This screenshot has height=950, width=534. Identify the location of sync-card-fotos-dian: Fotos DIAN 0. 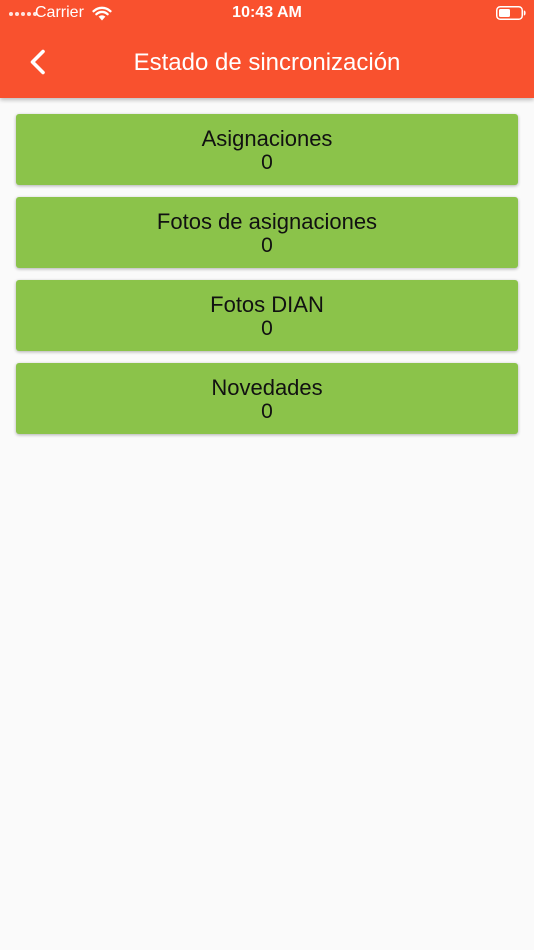
(267, 315).